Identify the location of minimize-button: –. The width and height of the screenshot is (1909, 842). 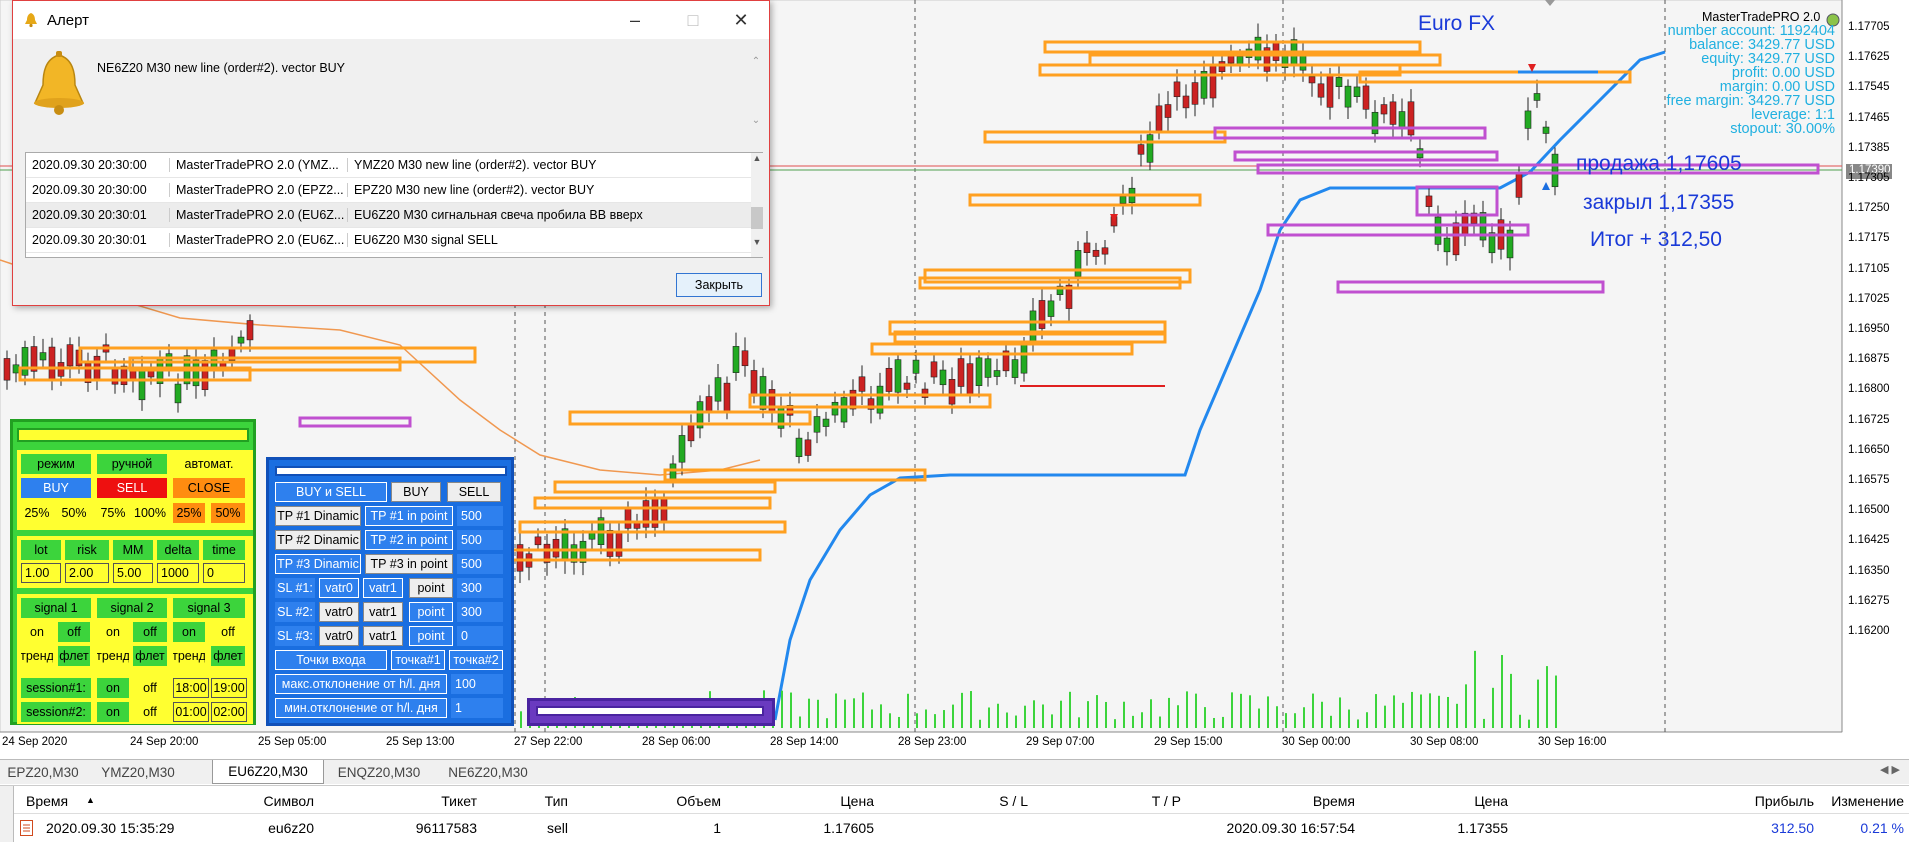
(635, 20).